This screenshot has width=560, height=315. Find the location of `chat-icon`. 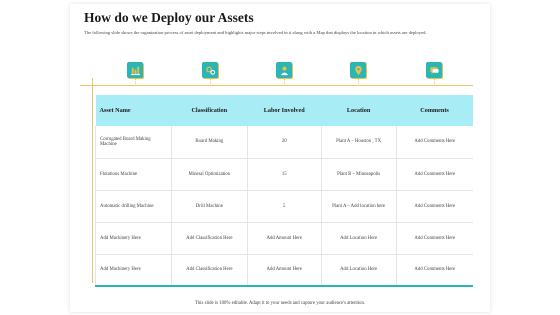

chat-icon is located at coordinates (434, 70).